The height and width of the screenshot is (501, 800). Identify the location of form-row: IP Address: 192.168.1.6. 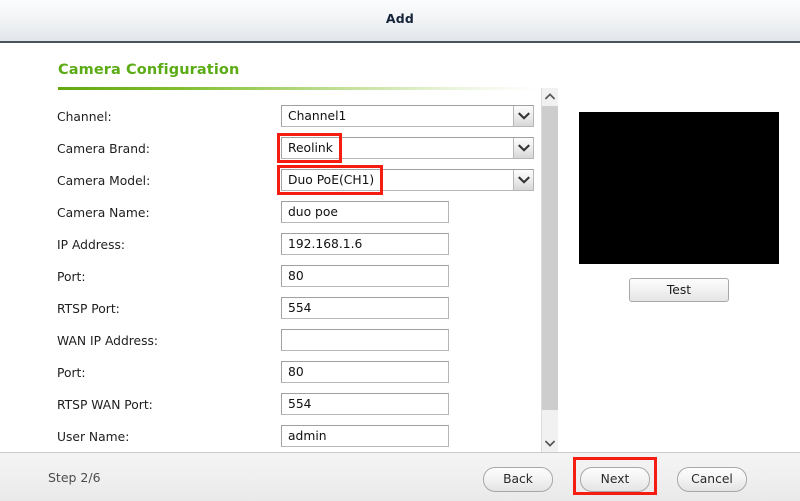
(268, 249).